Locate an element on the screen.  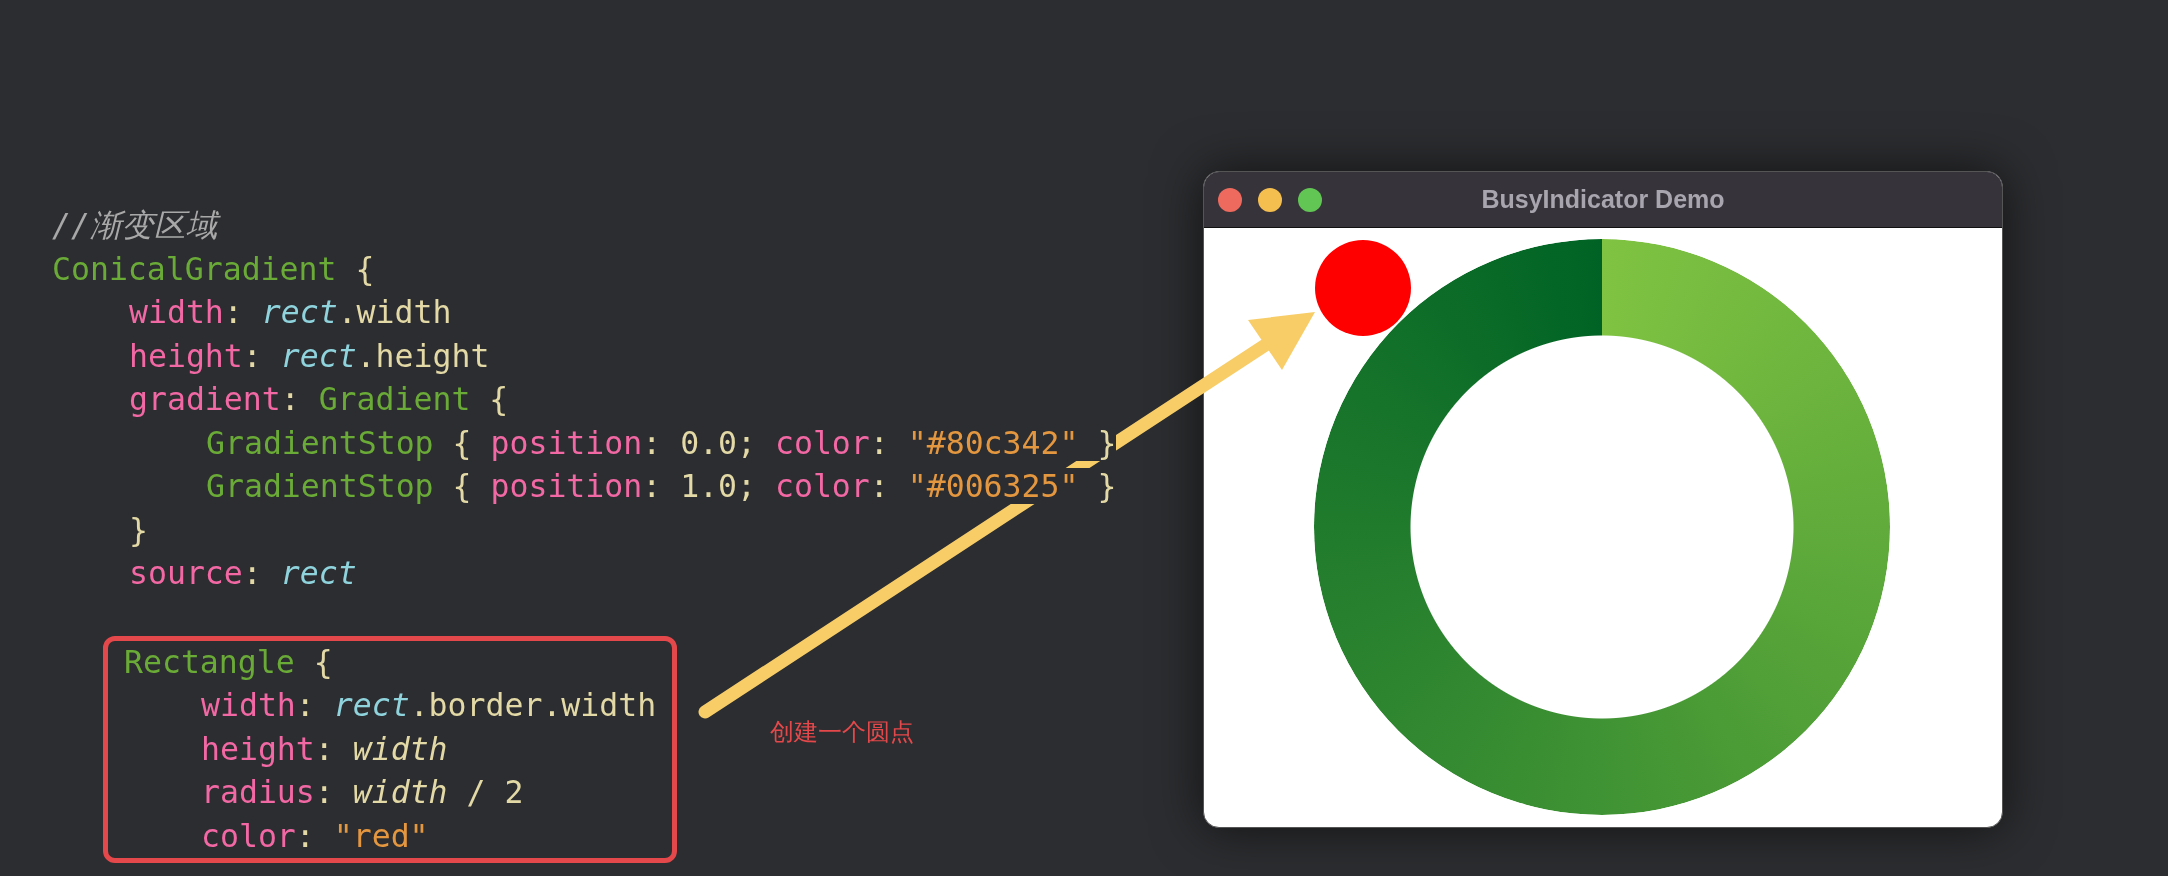
code-line: height: width is located at coordinates (324, 749).